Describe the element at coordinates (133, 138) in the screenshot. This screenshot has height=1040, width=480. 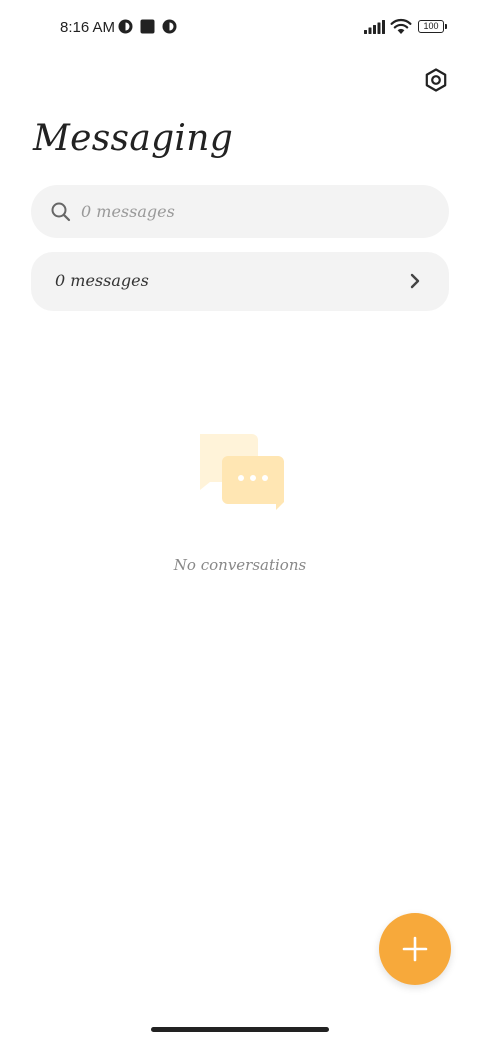
I see `page-title: Messaging` at that location.